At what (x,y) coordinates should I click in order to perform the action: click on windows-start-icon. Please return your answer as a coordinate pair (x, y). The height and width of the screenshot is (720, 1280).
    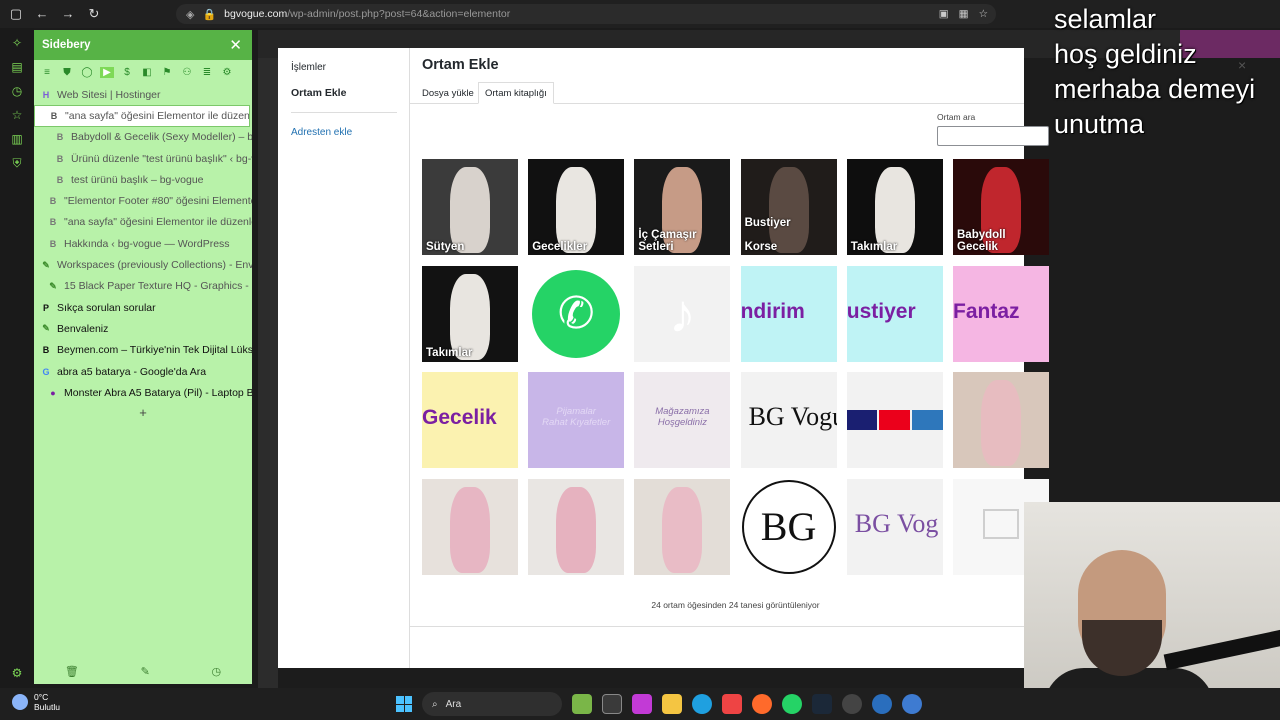
    Looking at the image, I should click on (404, 704).